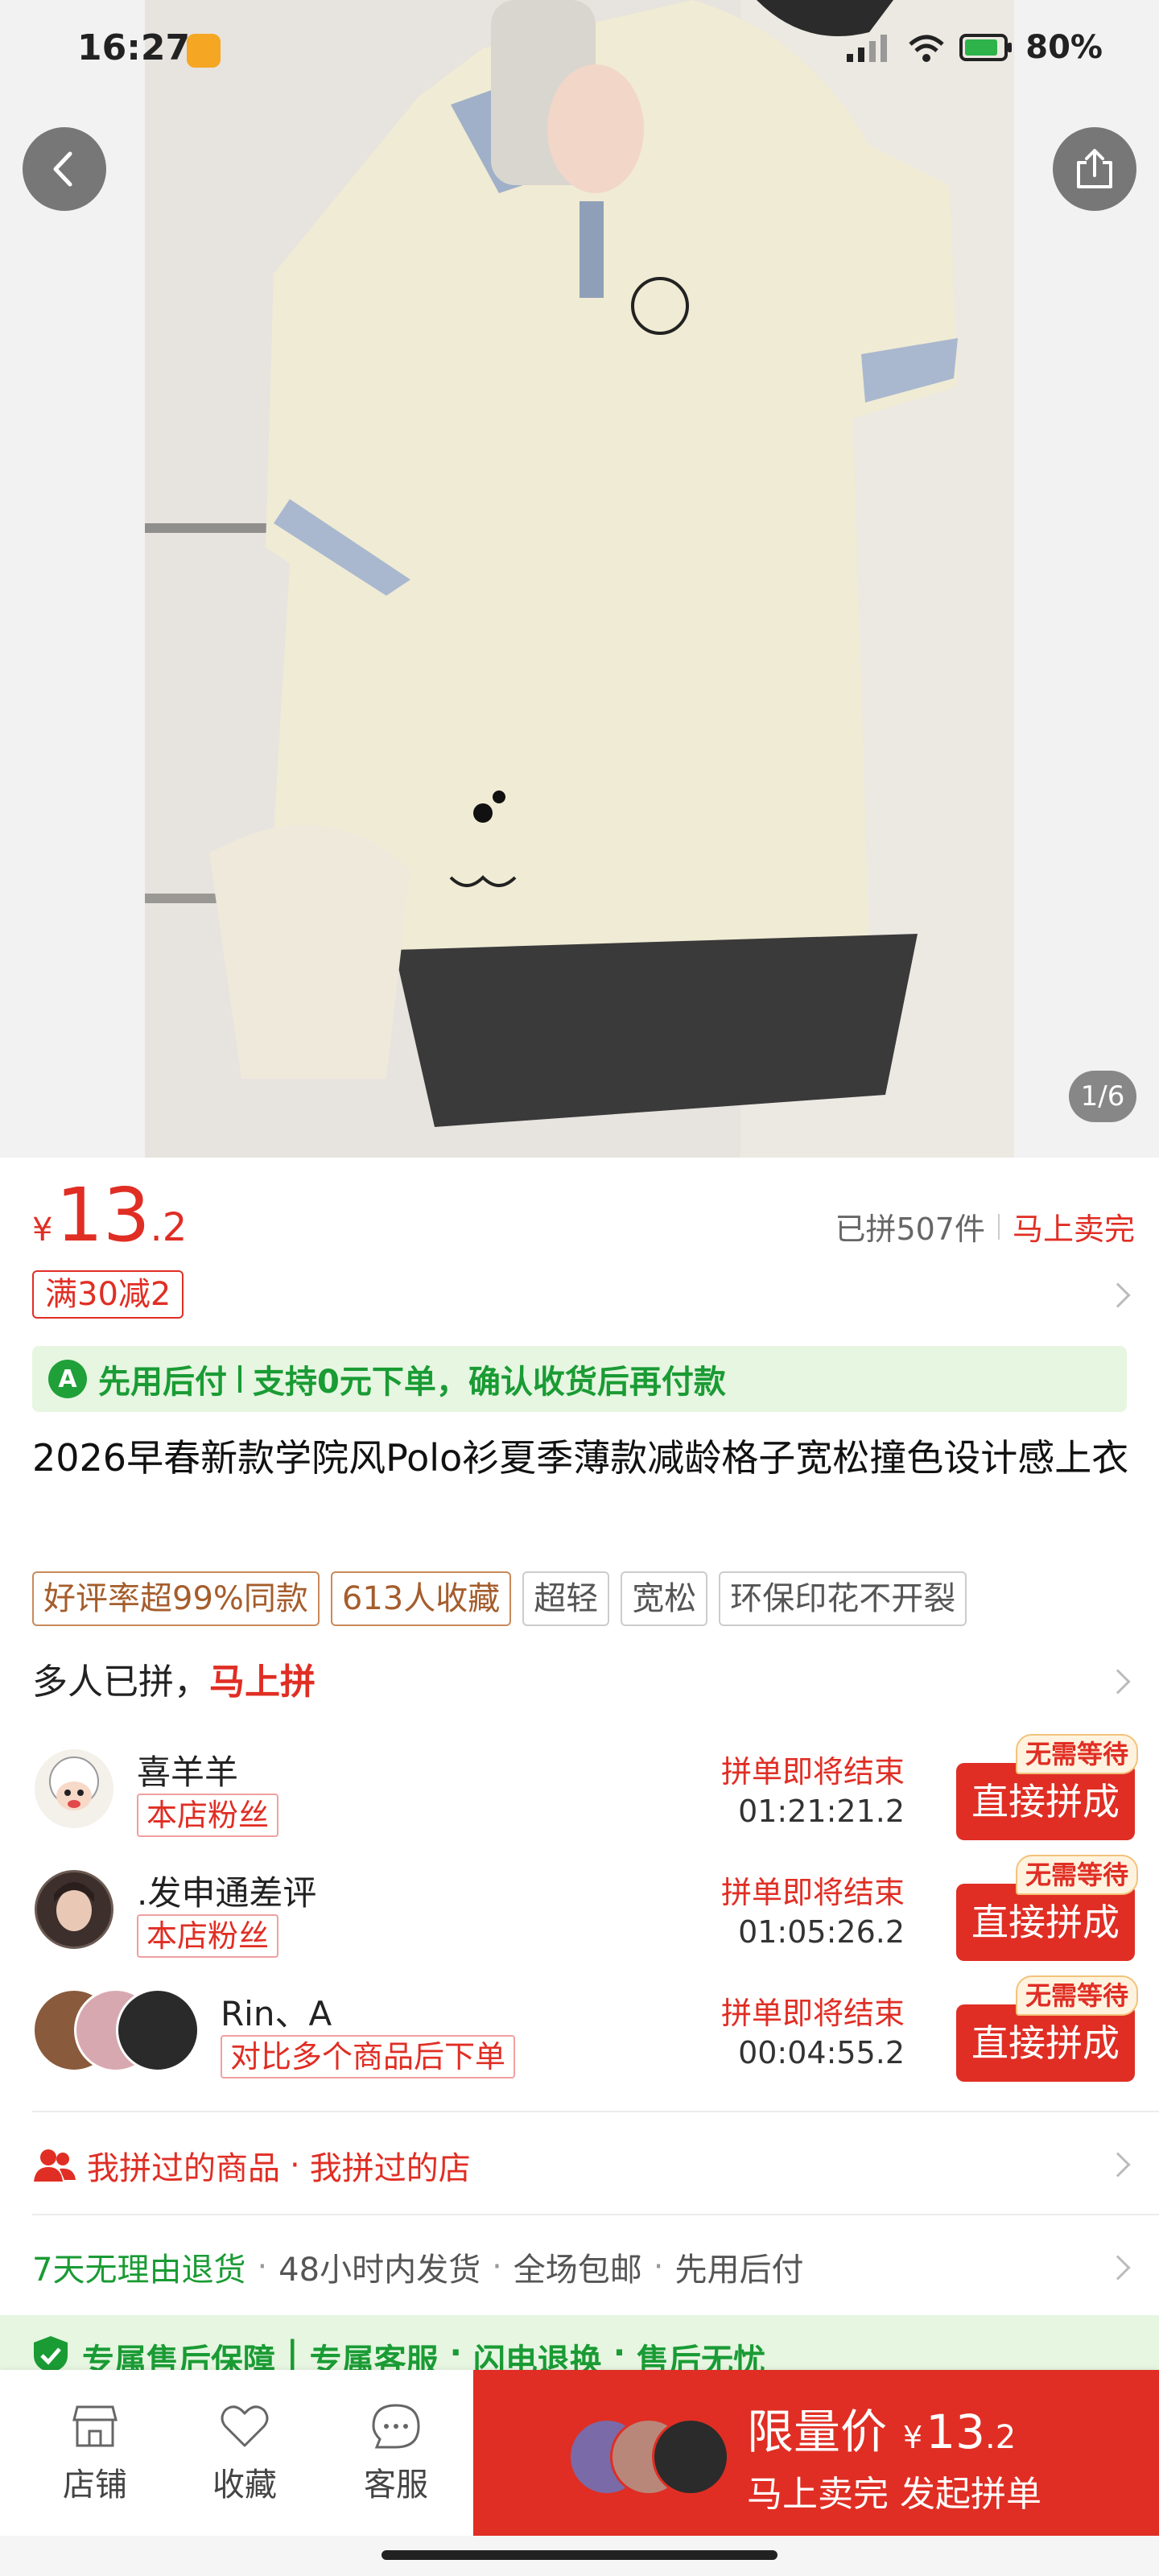 This screenshot has width=1159, height=2576. I want to click on guarantee-b: 专属客服, so click(374, 2357).